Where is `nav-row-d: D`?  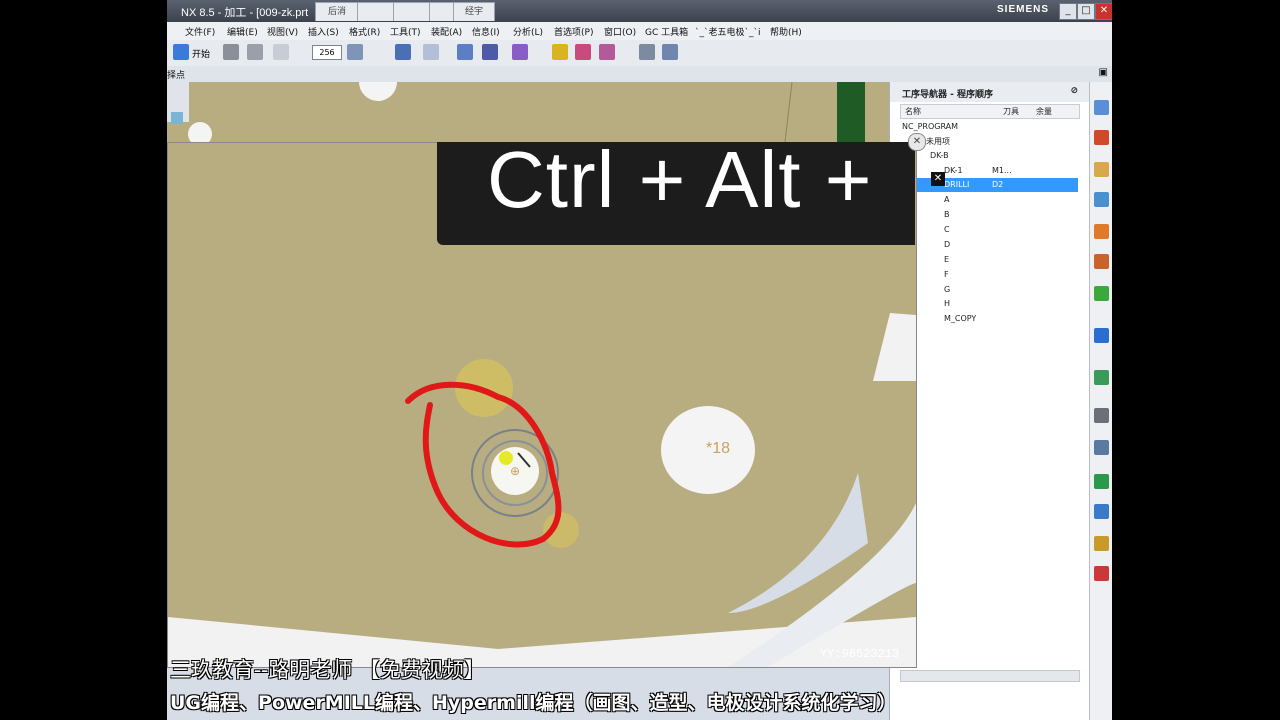 nav-row-d: D is located at coordinates (989, 245).